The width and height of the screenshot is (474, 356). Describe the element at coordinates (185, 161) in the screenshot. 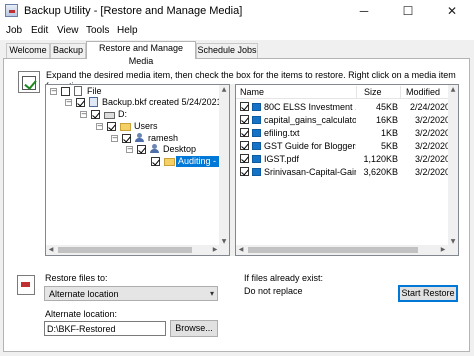

I see `tree-node-auditing-usb: Auditing - USB` at that location.